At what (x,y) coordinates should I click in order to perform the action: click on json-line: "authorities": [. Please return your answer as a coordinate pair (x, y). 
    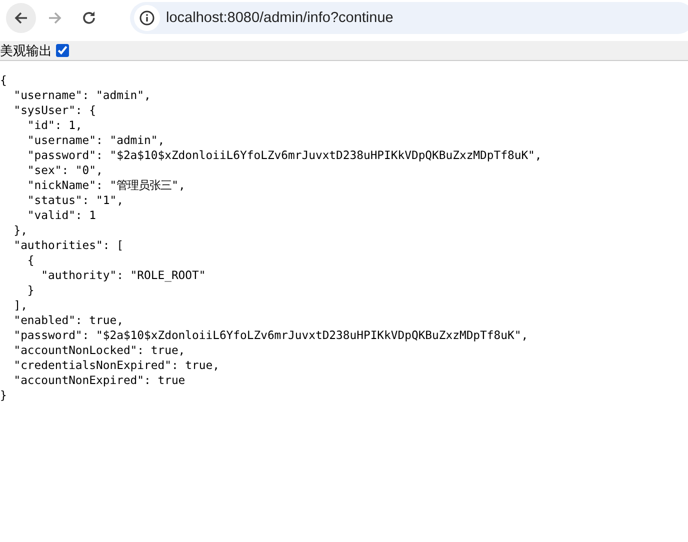
    Looking at the image, I should click on (68, 245).